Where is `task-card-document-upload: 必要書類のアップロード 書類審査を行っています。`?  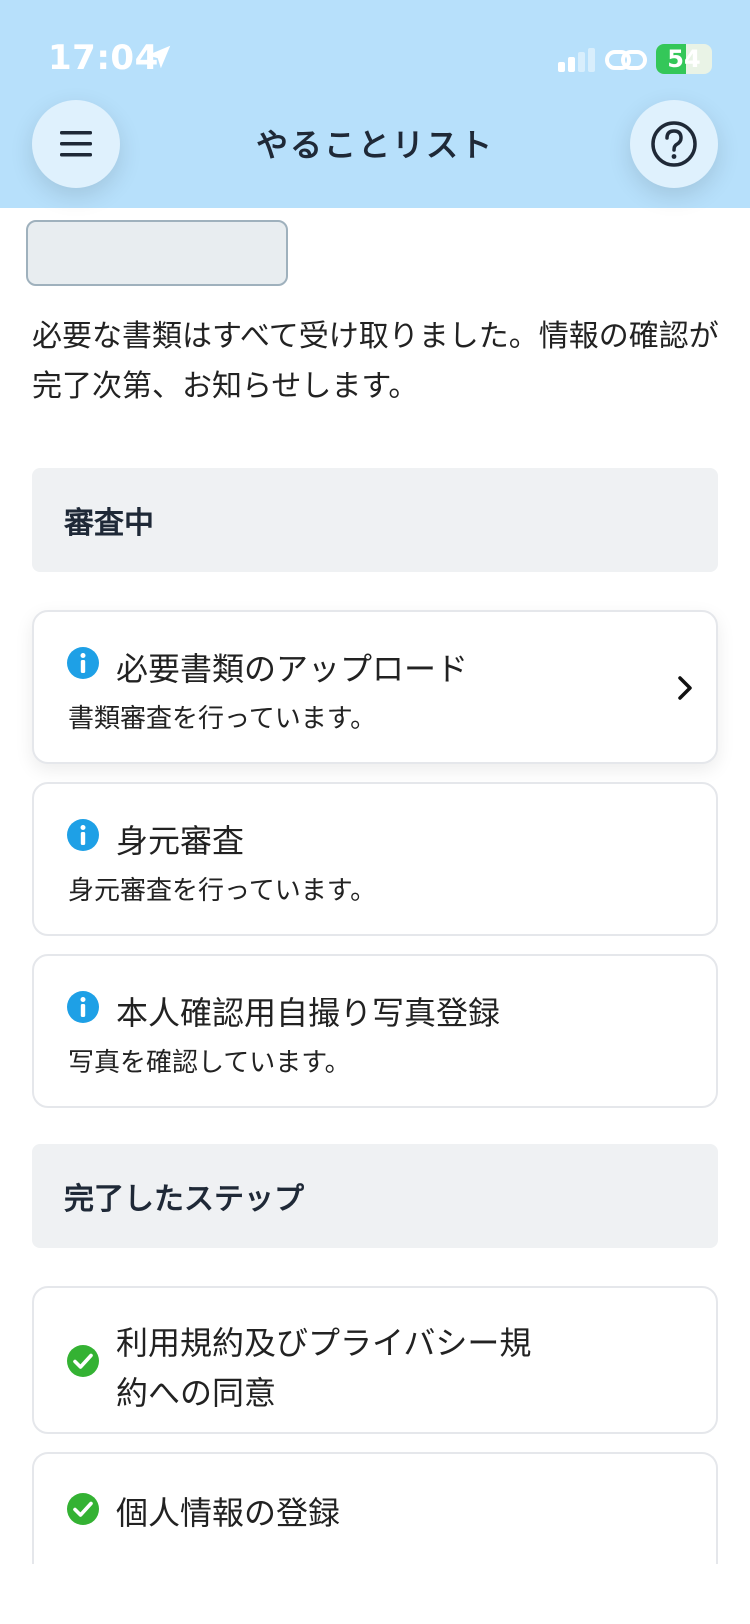 task-card-document-upload: 必要書類のアップロード 書類審査を行っています。 is located at coordinates (375, 687).